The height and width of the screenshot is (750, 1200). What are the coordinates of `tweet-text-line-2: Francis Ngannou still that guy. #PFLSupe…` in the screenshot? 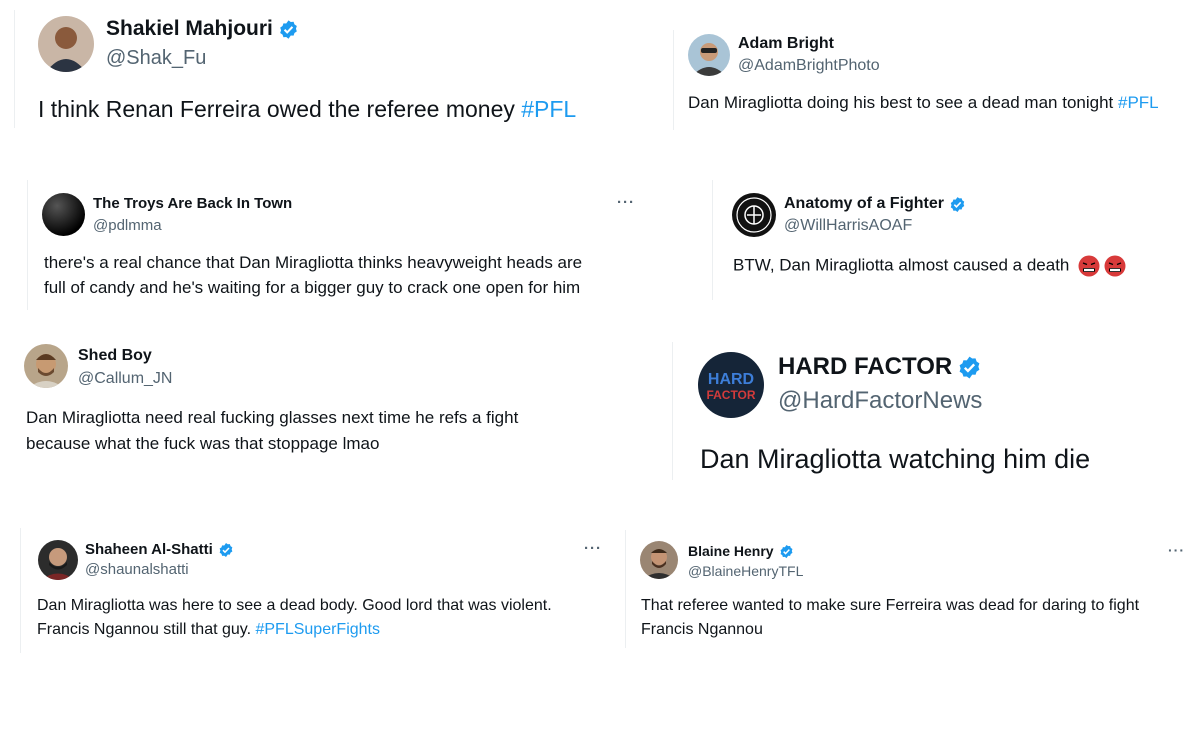 It's located at (208, 630).